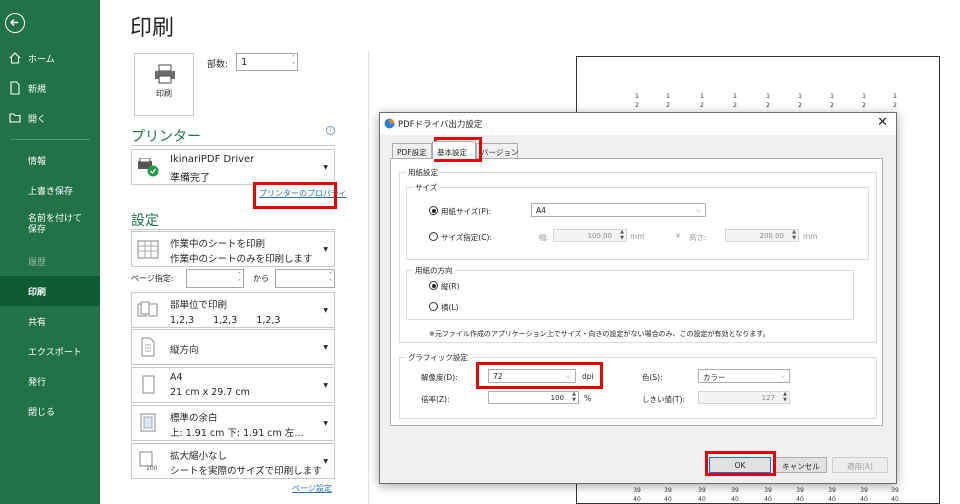 The height and width of the screenshot is (504, 960). I want to click on sidebar-item-save-as: 名前を付けて保存, so click(50, 224).